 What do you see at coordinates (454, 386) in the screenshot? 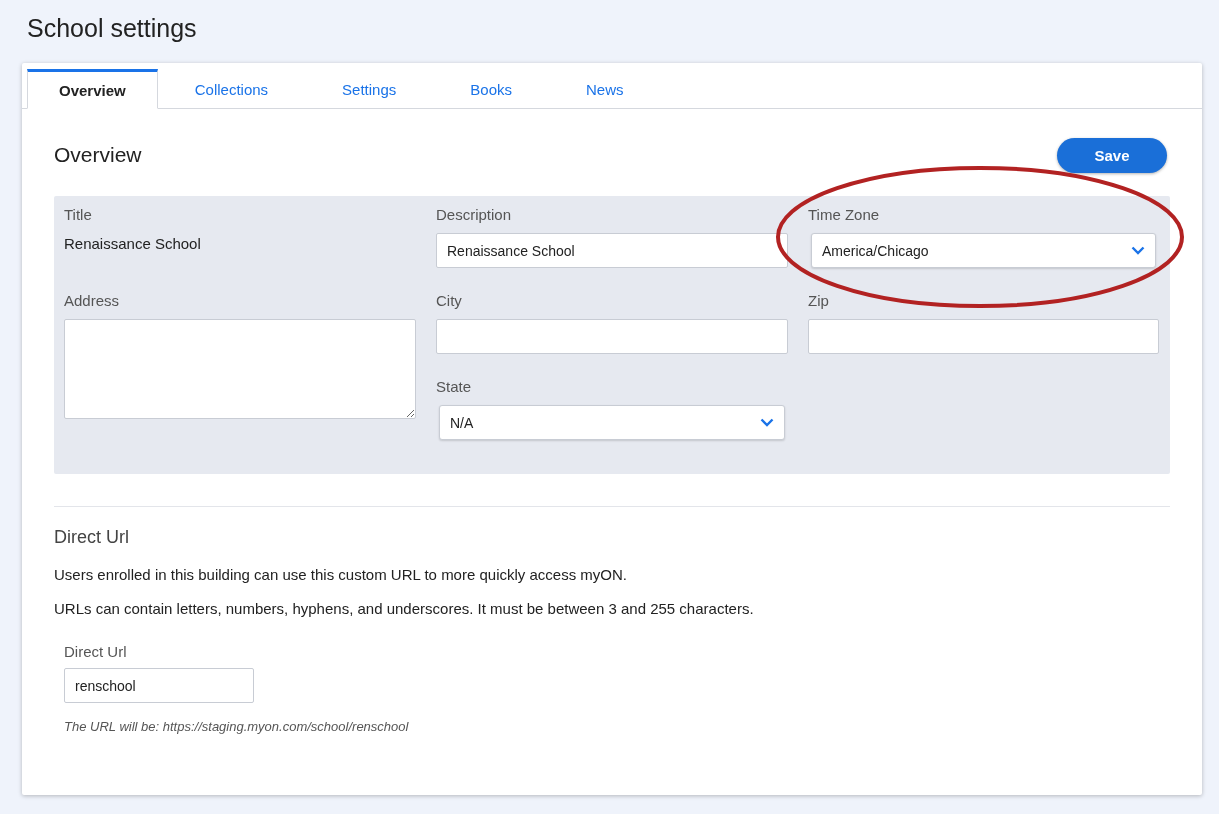
I see `field-label: State` at bounding box center [454, 386].